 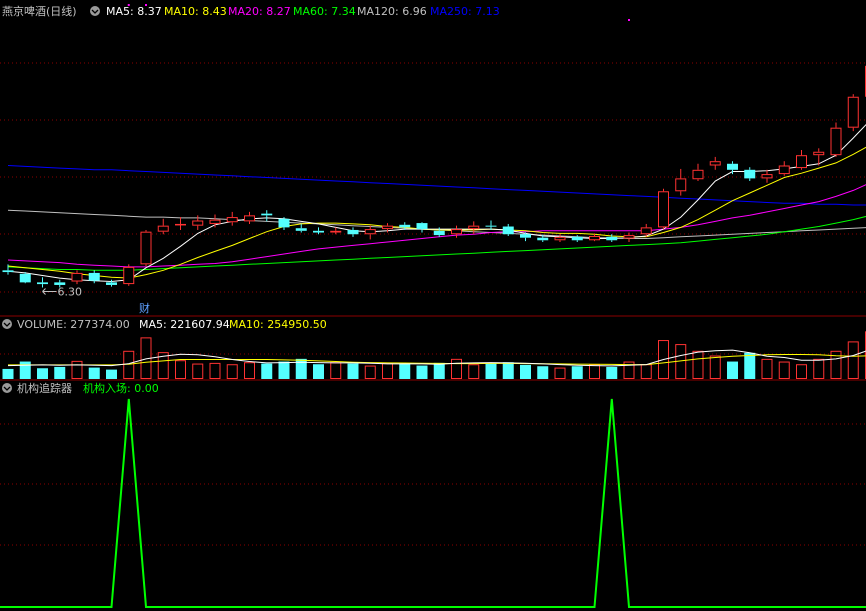 What do you see at coordinates (134, 11) in the screenshot?
I see `ma5-label: MA5: 8.37` at bounding box center [134, 11].